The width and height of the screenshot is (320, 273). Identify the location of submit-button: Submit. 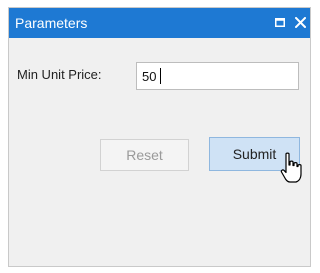
(254, 154).